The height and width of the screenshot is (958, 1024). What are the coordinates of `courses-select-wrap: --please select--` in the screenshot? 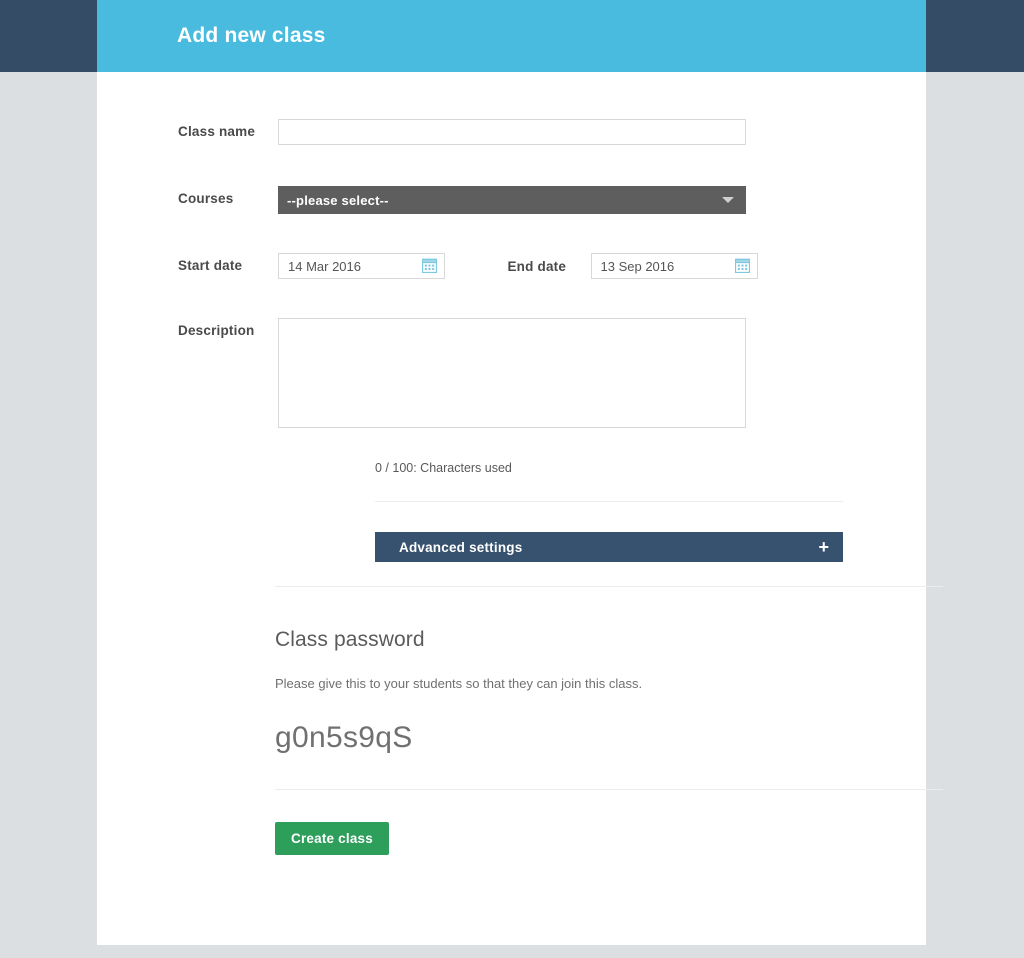 It's located at (512, 200).